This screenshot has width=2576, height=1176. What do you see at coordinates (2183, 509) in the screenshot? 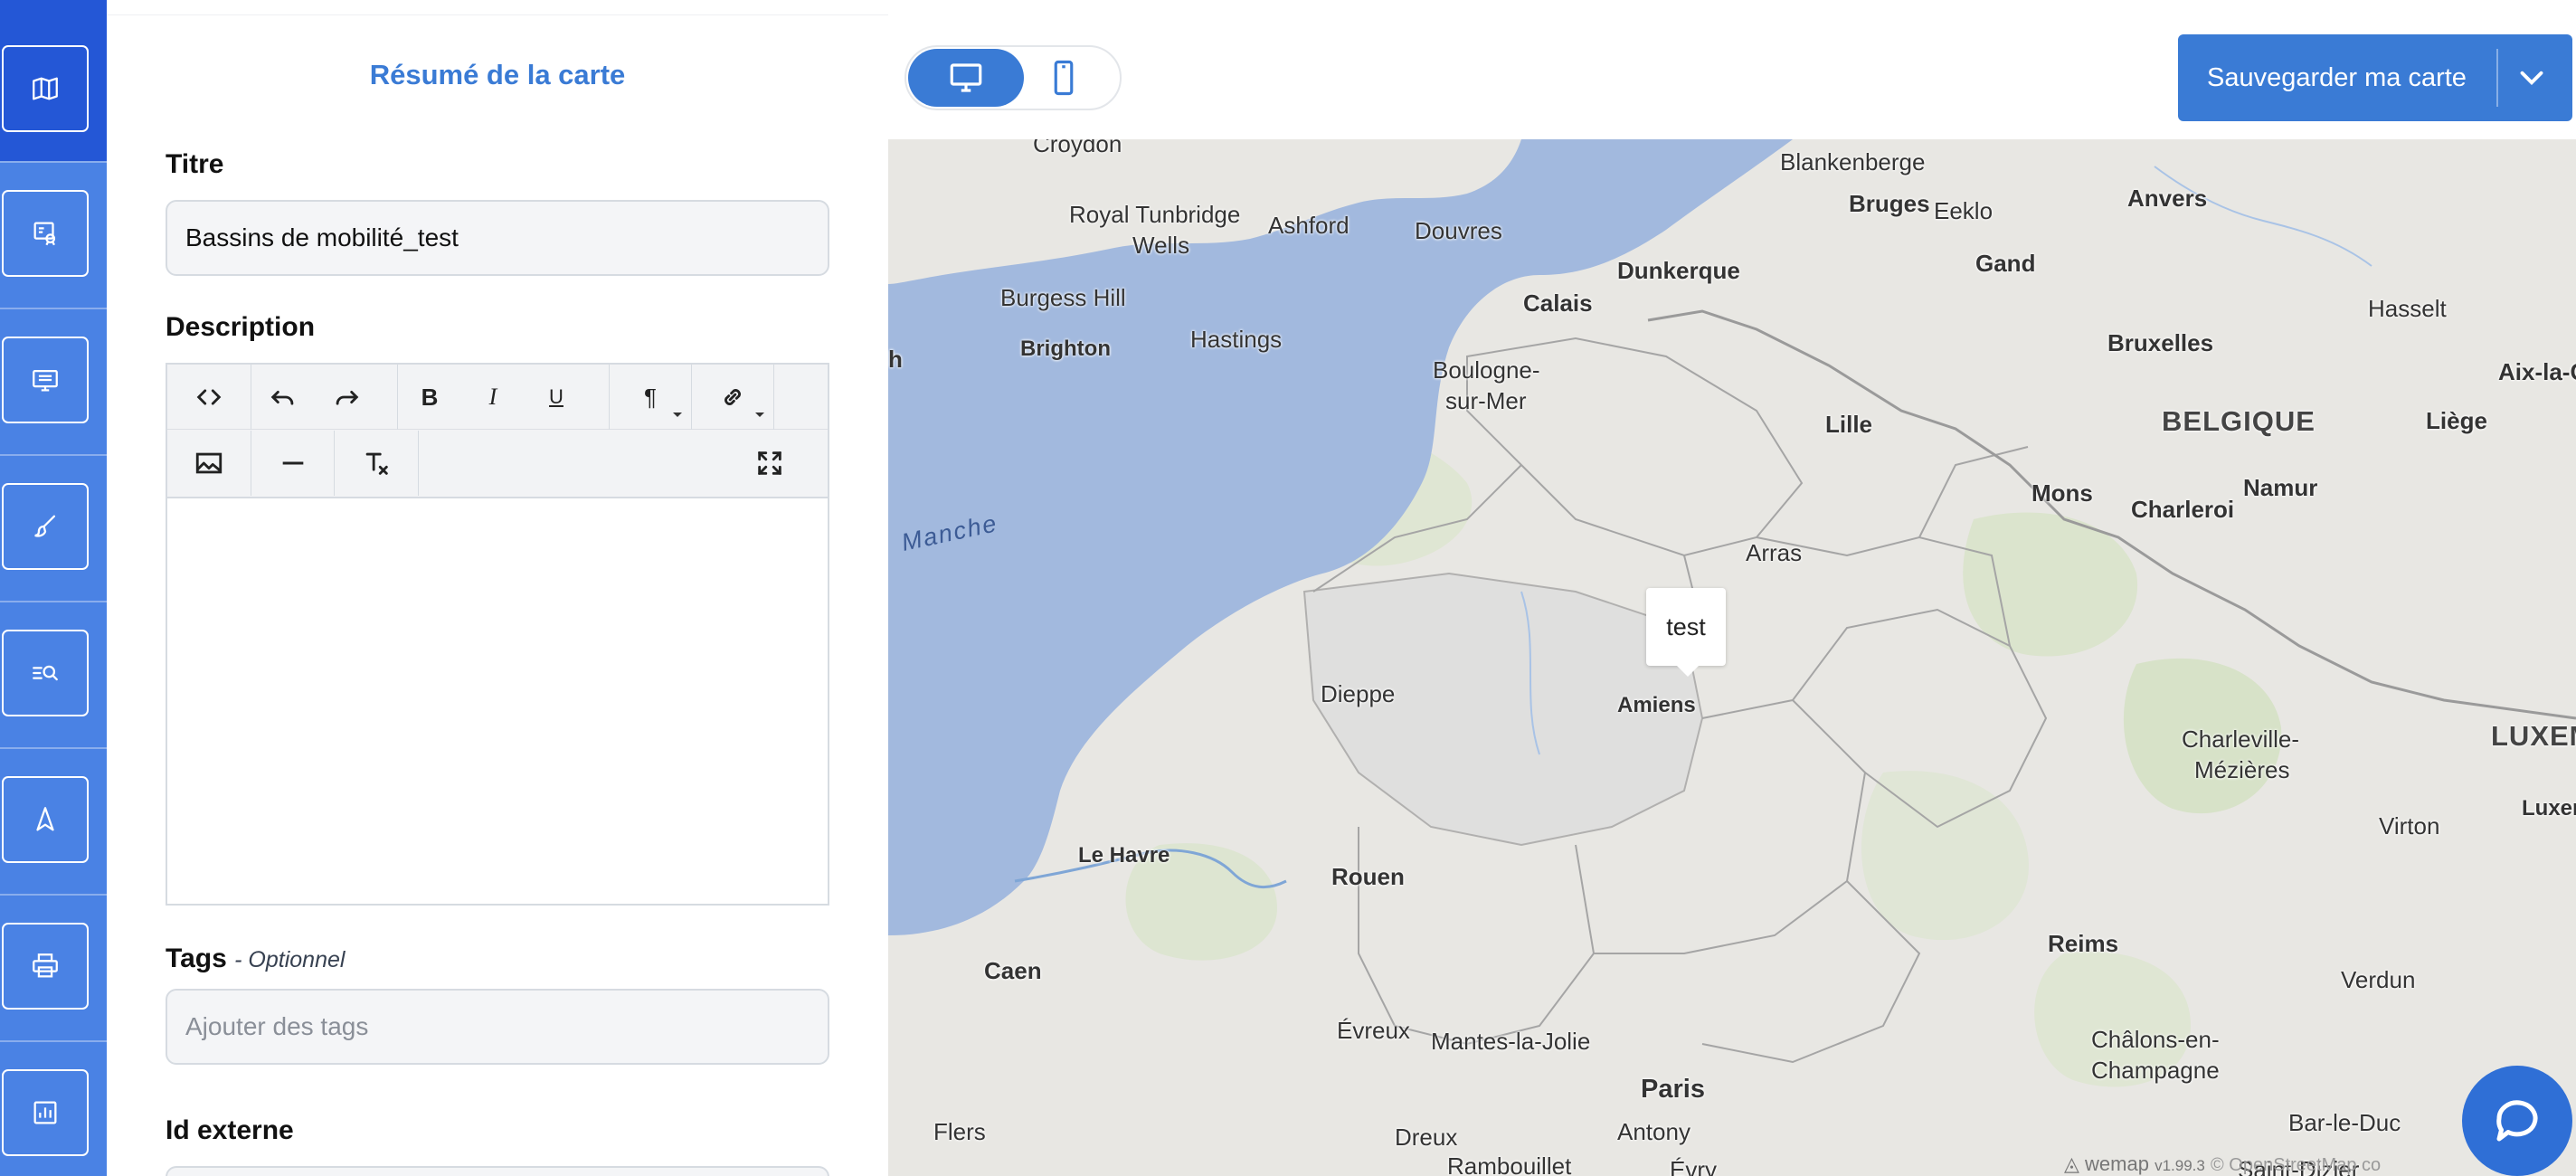
I see `map-label: Charleroi` at bounding box center [2183, 509].